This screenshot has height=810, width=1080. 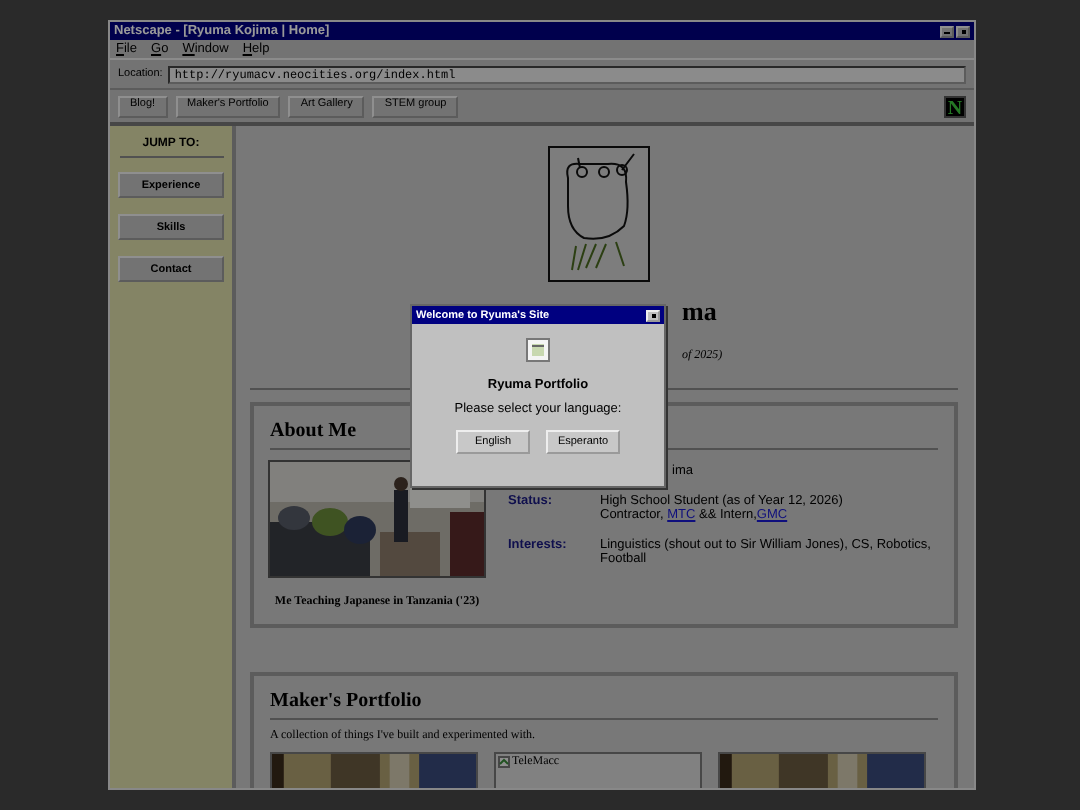 What do you see at coordinates (699, 311) in the screenshot?
I see `page-heading: ma` at bounding box center [699, 311].